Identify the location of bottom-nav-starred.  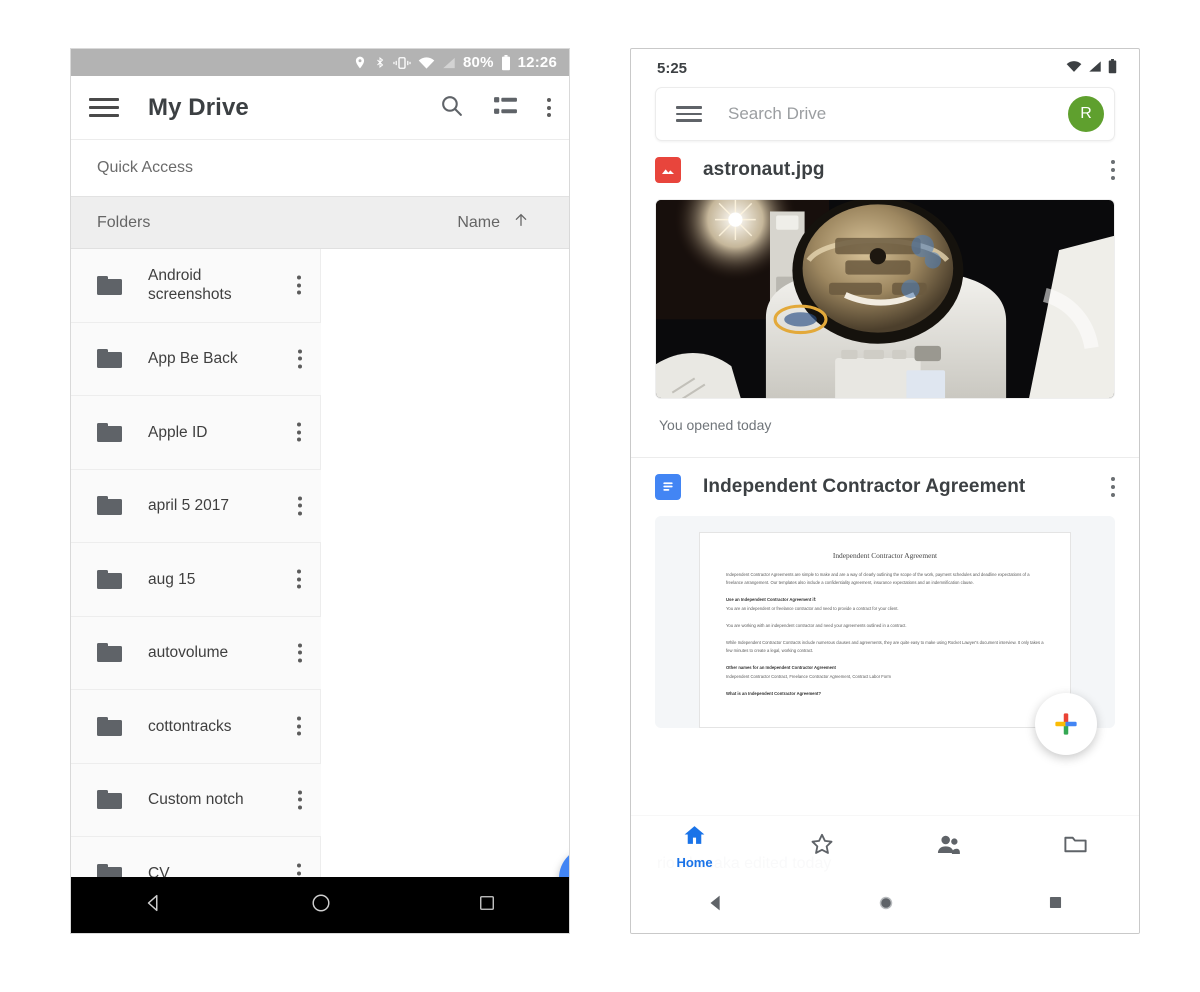
(821, 846).